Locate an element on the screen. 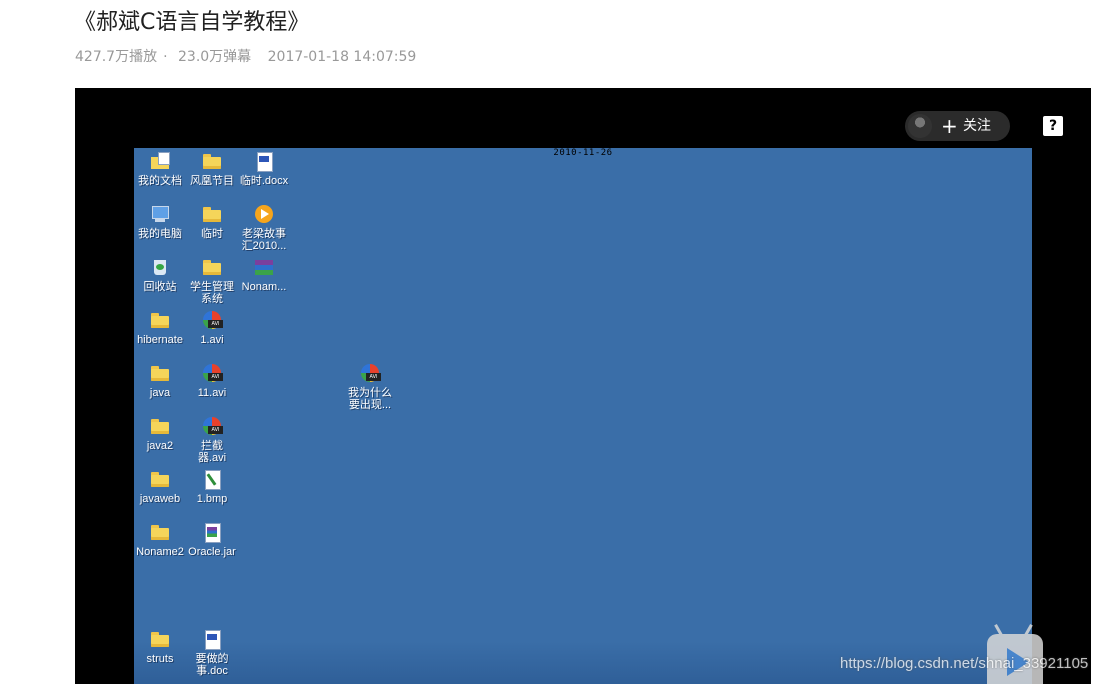 This screenshot has height=684, width=1110. my-documents-icon is located at coordinates (160, 161).